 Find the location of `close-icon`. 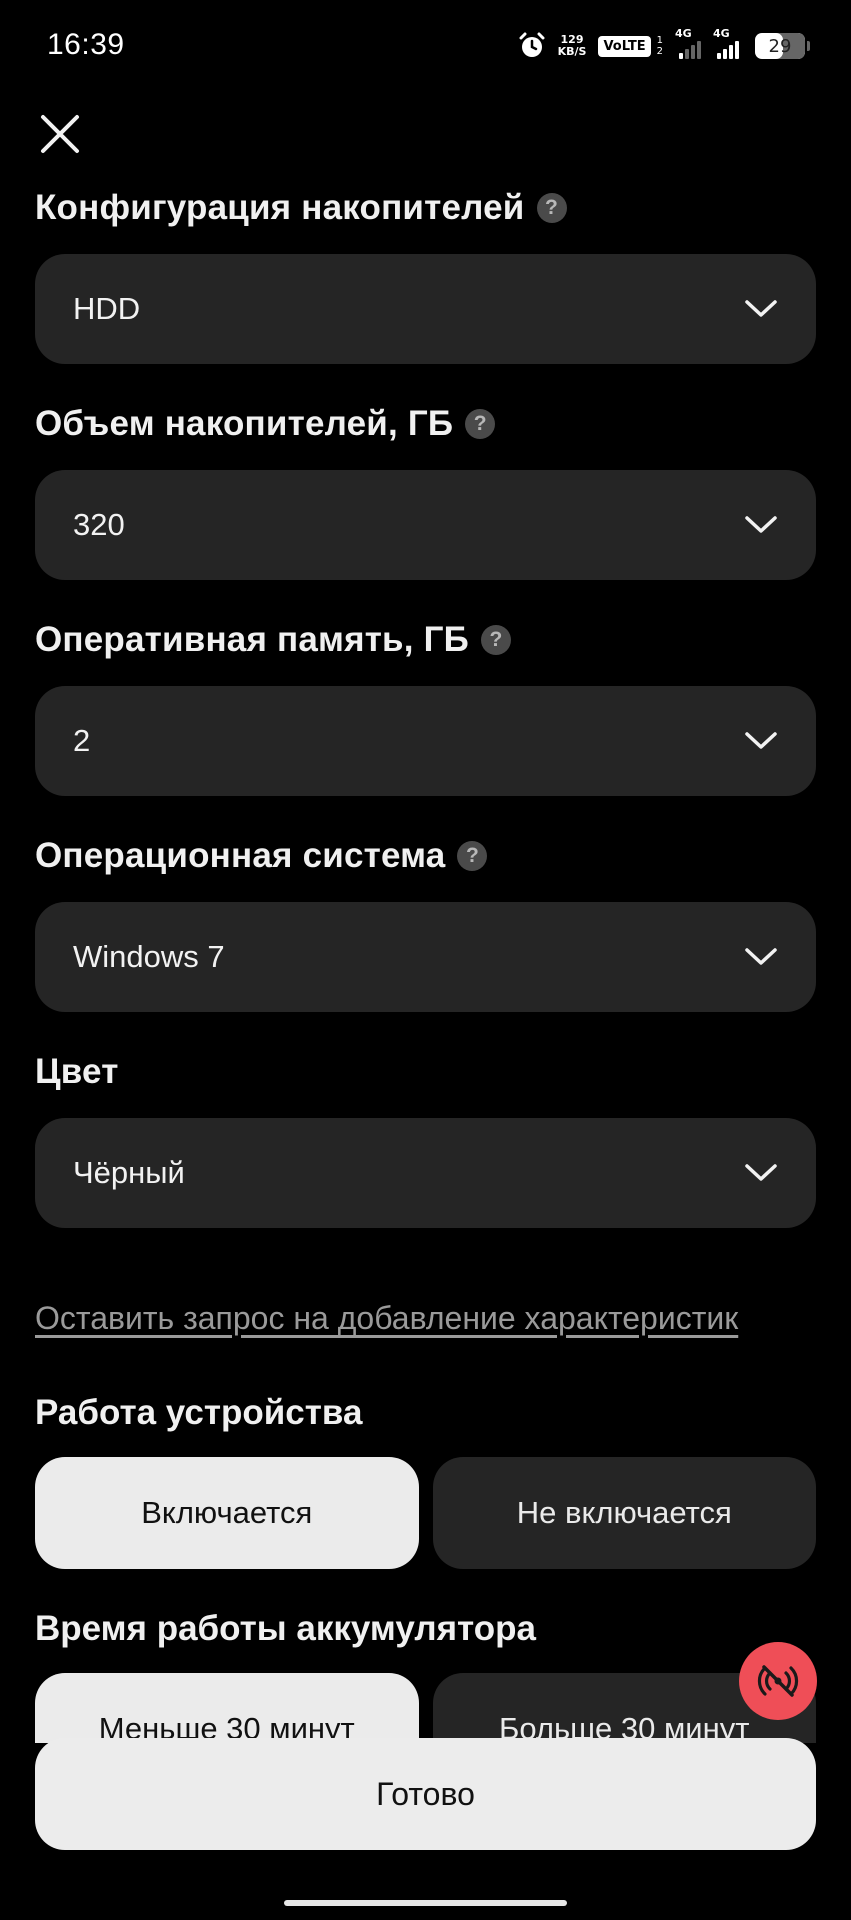

close-icon is located at coordinates (60, 134).